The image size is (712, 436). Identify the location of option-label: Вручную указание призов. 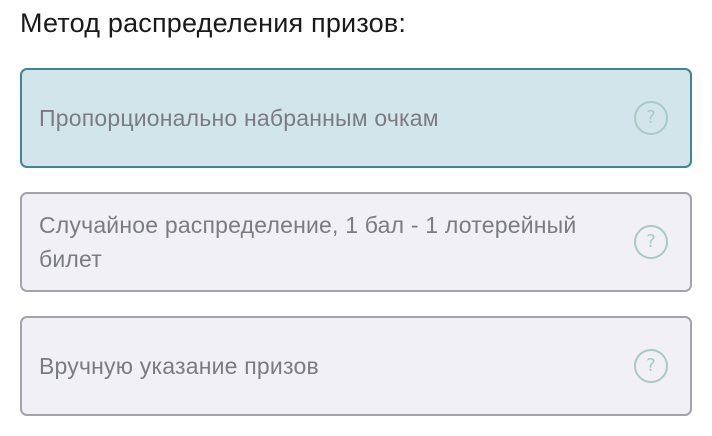
(179, 366).